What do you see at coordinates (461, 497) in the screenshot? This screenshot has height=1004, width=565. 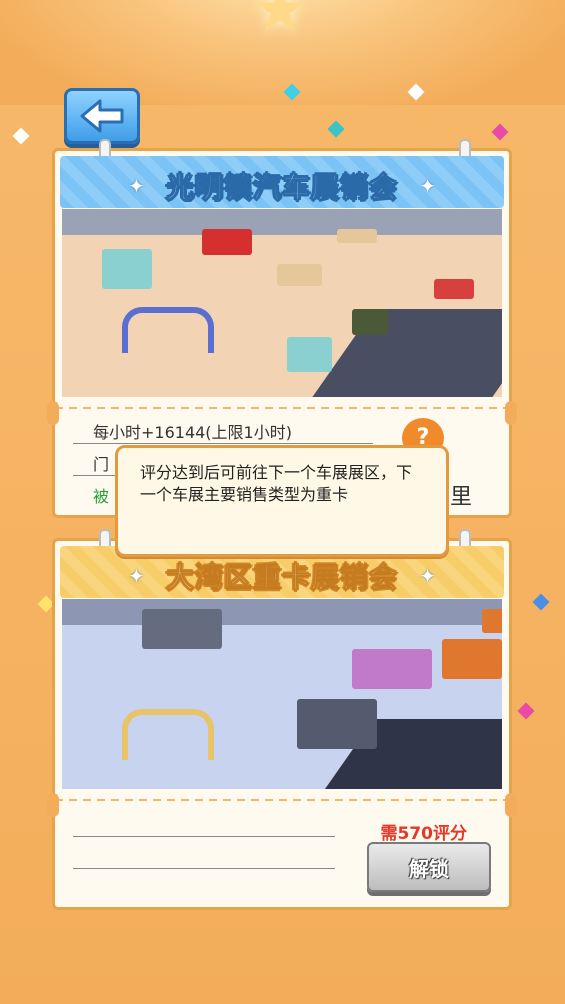 I see `trailing-text: 里` at bounding box center [461, 497].